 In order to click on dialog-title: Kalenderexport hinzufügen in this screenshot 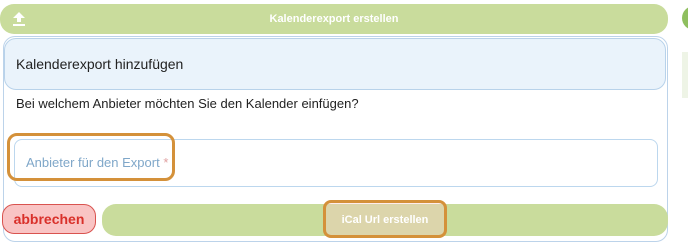, I will do `click(100, 64)`.